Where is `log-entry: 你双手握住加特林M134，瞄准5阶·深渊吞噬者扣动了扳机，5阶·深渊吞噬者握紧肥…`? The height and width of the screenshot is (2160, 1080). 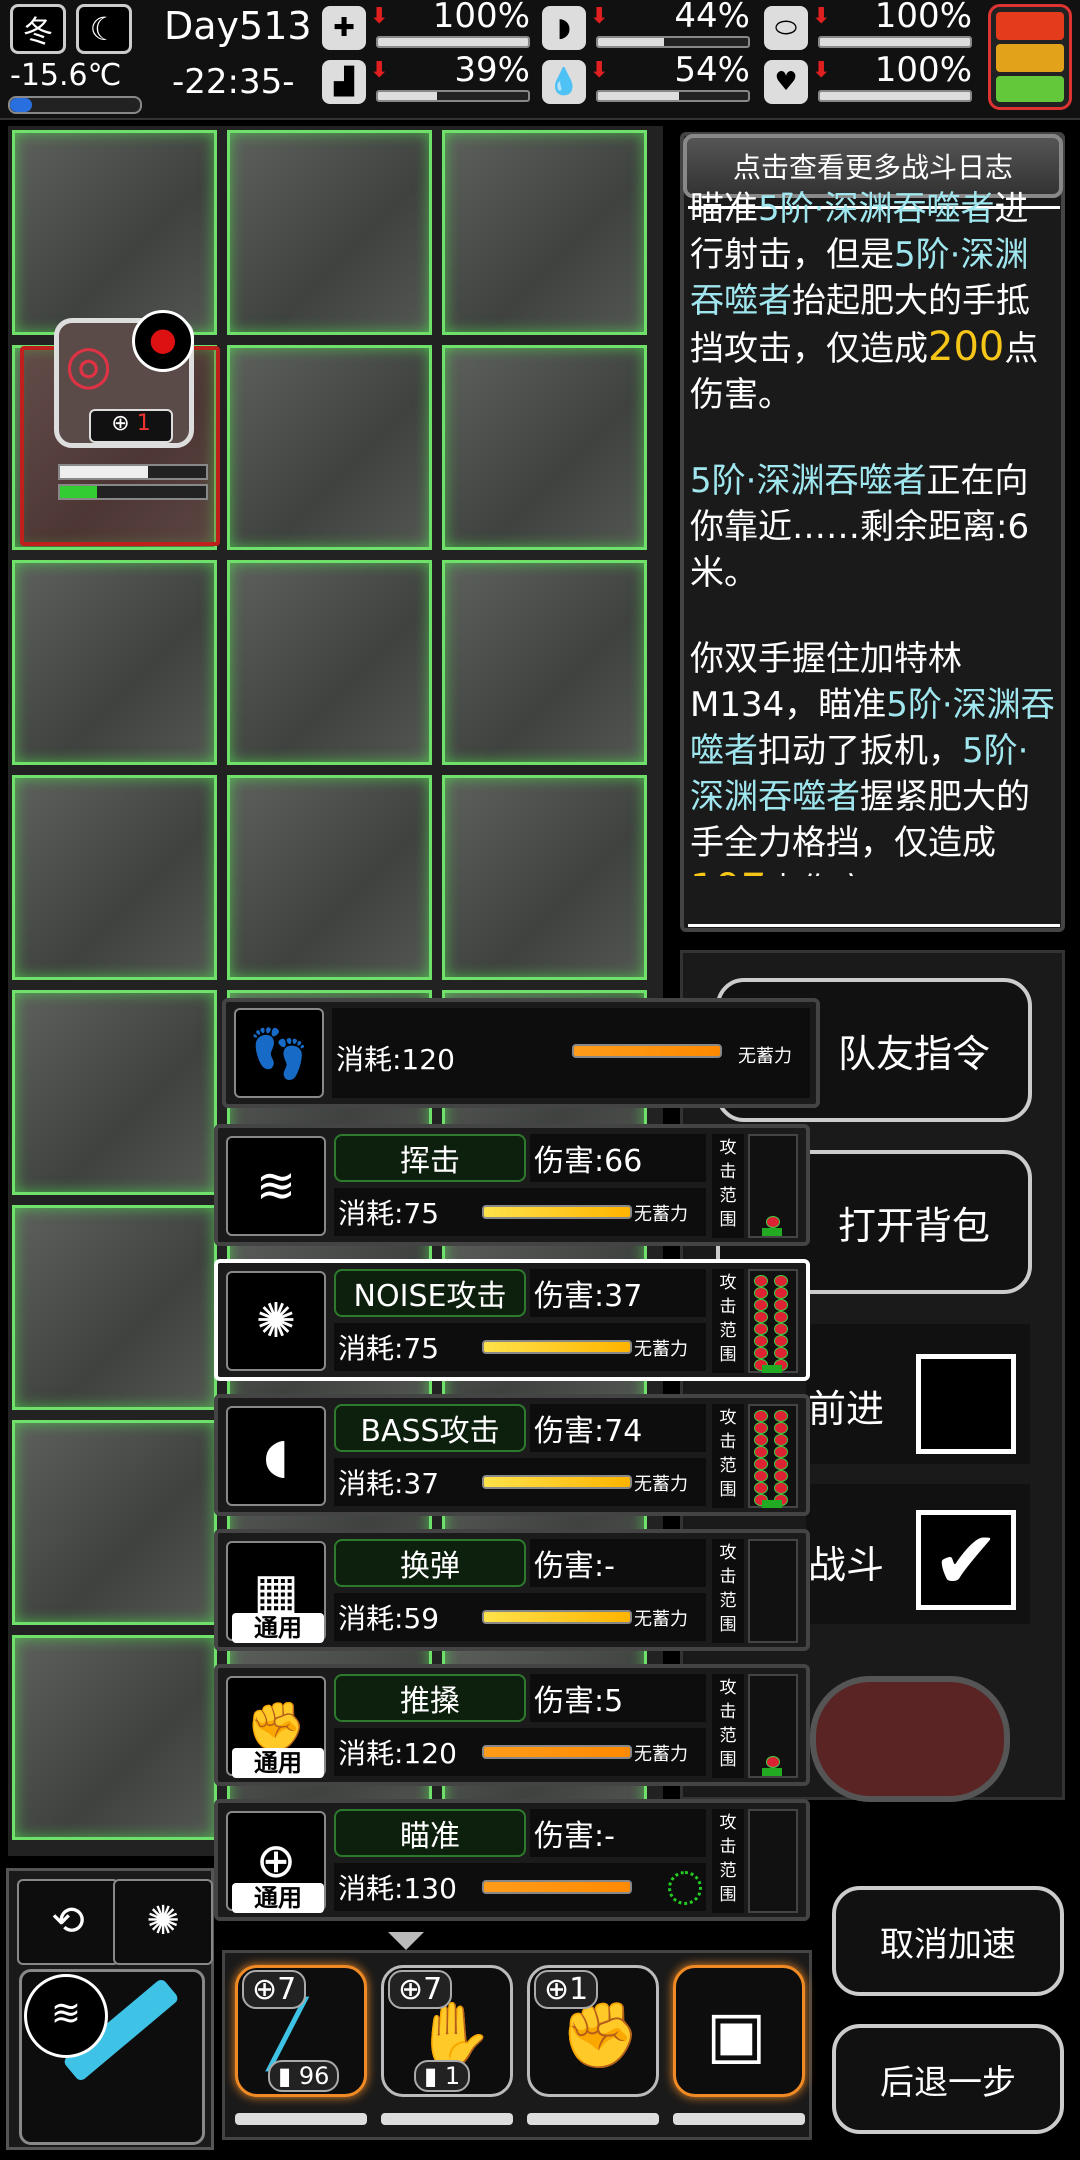
log-entry: 你双手握住加特林M134，瞄准5阶·深渊吞噬者扣动了扳机，5阶·深渊吞噬者握紧肥… is located at coordinates (876, 756).